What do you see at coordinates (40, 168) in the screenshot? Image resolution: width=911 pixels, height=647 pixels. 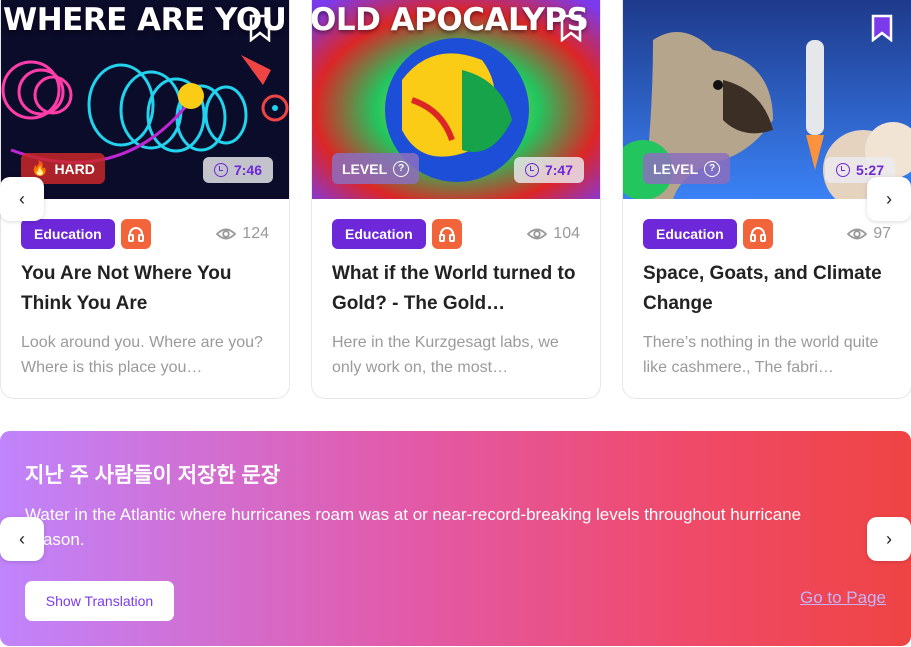 I see `fire-icon: 🔥` at bounding box center [40, 168].